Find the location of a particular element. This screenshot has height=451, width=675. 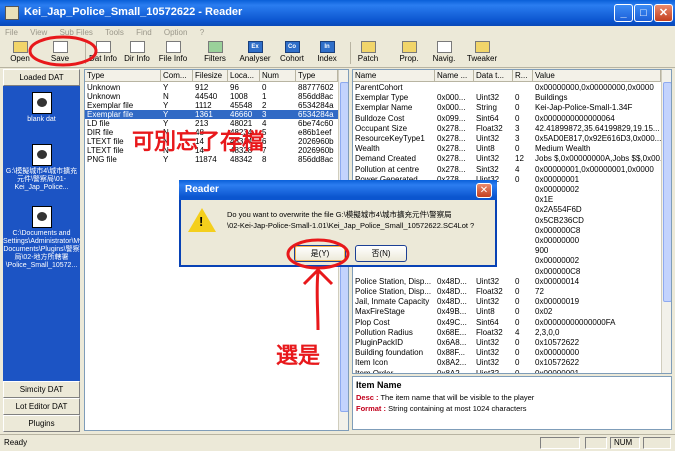

file-cell: 912 is located at coordinates (202, 87).